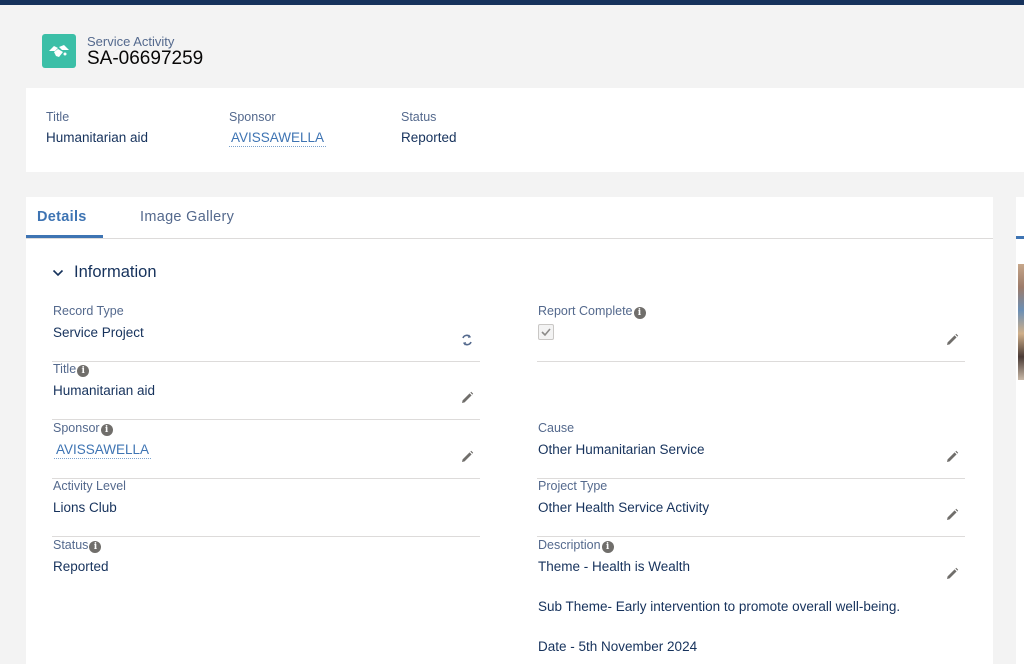  What do you see at coordinates (278, 128) in the screenshot?
I see `highlight-sponsor: Sponsor AVISSAWELLA` at bounding box center [278, 128].